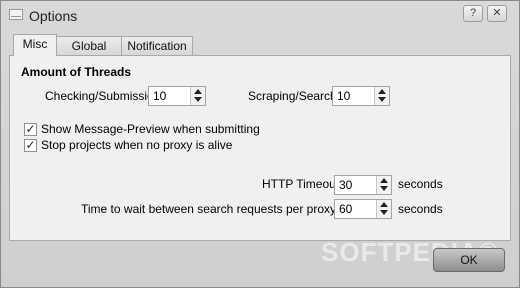 This screenshot has width=520, height=288. What do you see at coordinates (76, 72) in the screenshot?
I see `threads-section-title: Amount of Threads` at bounding box center [76, 72].